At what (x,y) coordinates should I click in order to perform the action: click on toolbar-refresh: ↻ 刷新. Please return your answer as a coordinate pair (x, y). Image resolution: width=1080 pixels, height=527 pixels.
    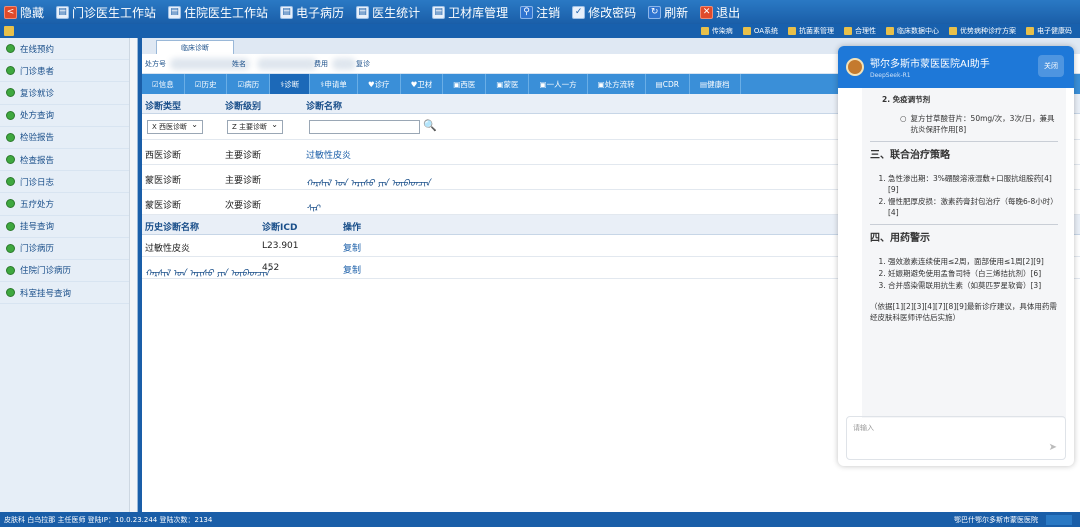
    Looking at the image, I should click on (668, 12).